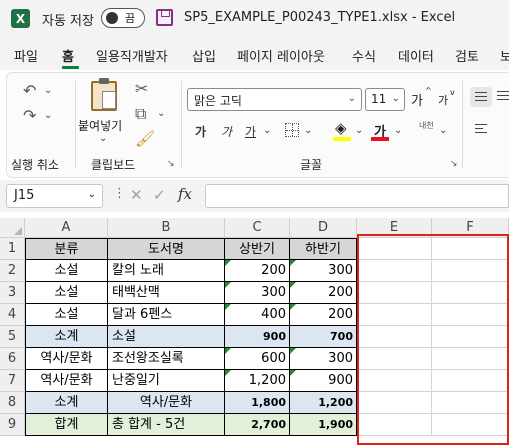  I want to click on column-header-b: B, so click(166, 228).